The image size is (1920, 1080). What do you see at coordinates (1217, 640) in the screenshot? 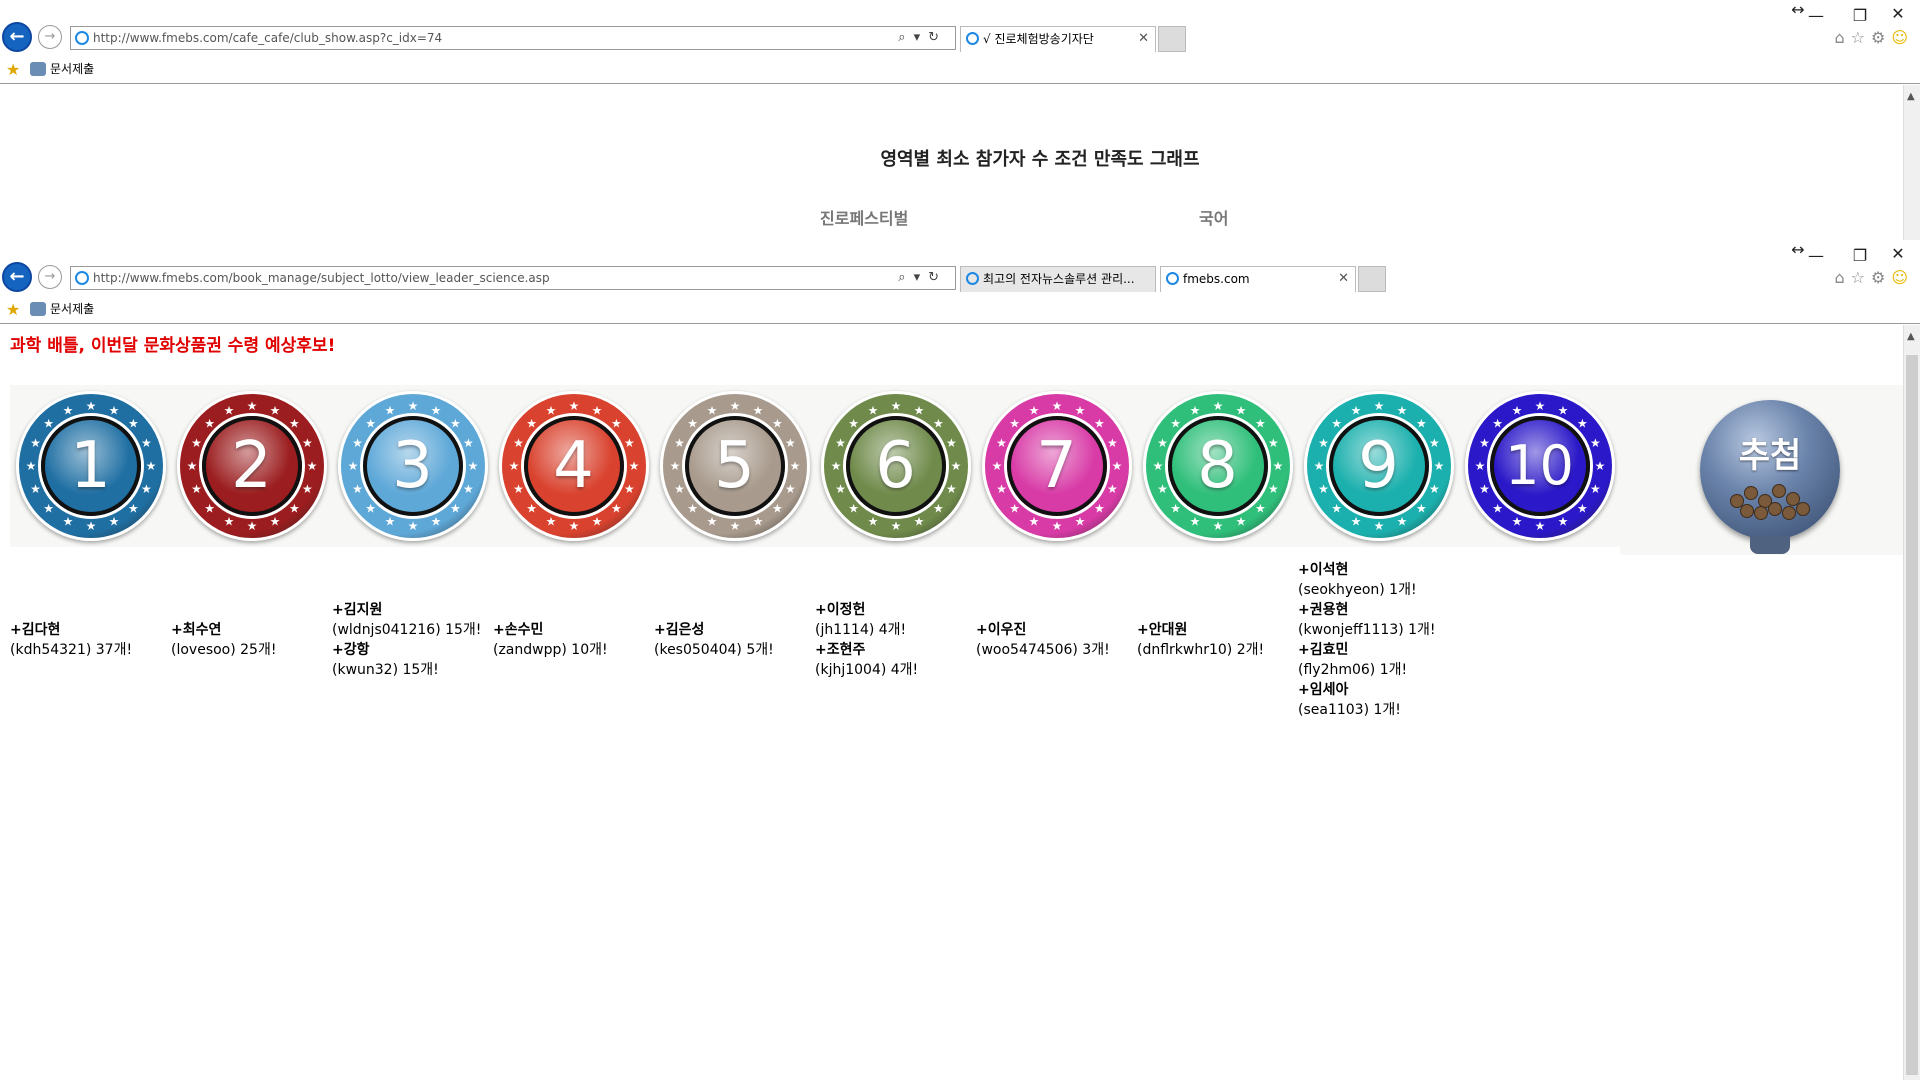
I see `winner-column-8: +안대원 (dnflrkwhr10) 2개!` at bounding box center [1217, 640].